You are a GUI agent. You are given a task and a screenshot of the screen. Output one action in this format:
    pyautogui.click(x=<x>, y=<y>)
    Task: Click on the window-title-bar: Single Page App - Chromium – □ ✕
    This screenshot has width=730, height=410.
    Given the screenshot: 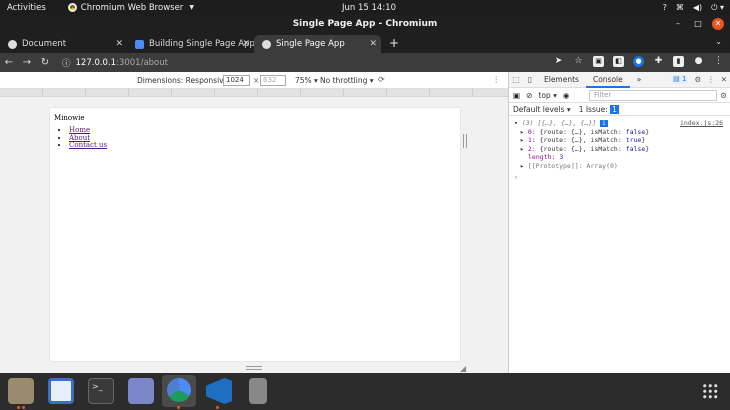 What is the action you would take?
    pyautogui.click(x=365, y=24)
    